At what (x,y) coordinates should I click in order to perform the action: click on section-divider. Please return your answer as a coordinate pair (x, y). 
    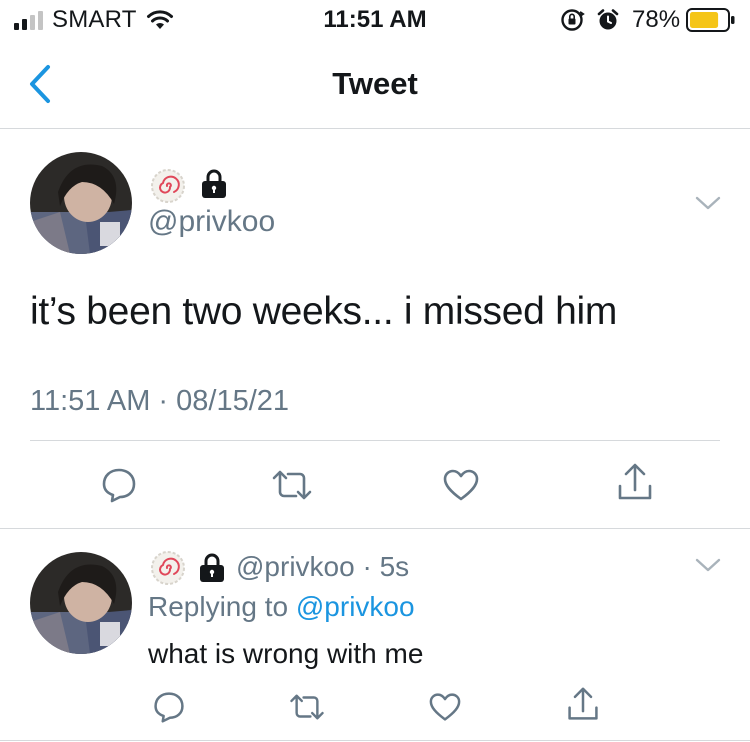
    Looking at the image, I should click on (375, 528).